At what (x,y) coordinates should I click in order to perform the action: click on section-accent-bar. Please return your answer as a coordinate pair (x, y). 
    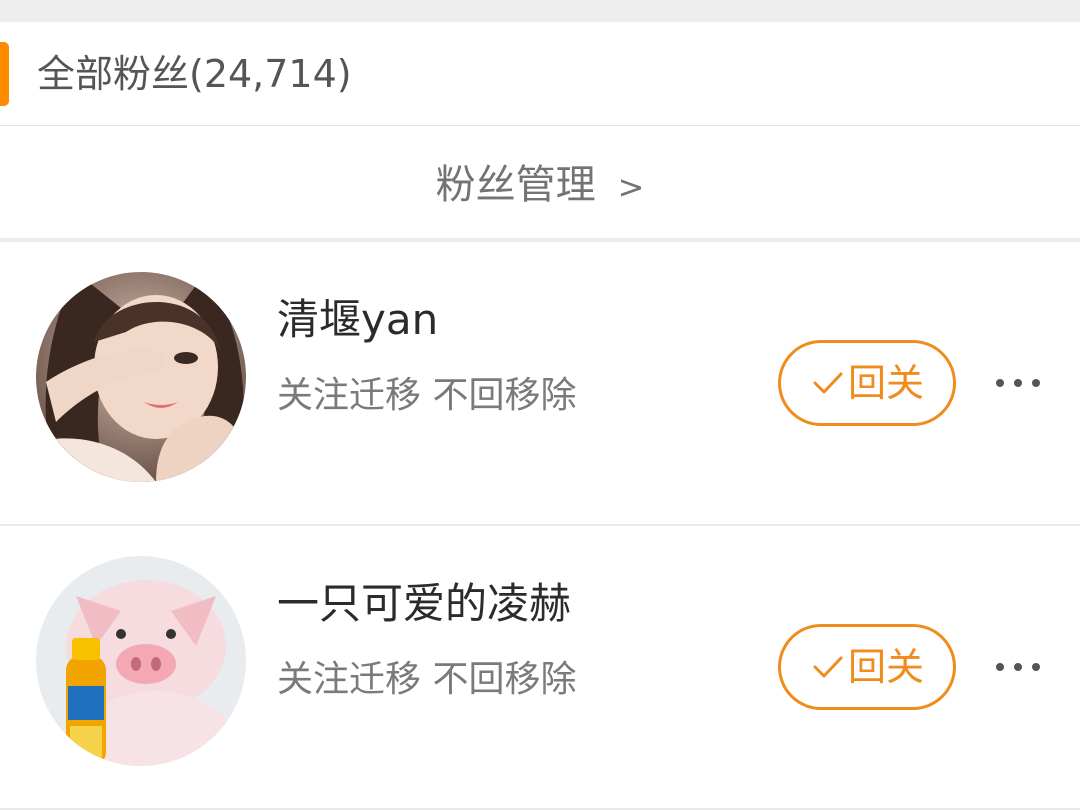
    Looking at the image, I should click on (4, 74).